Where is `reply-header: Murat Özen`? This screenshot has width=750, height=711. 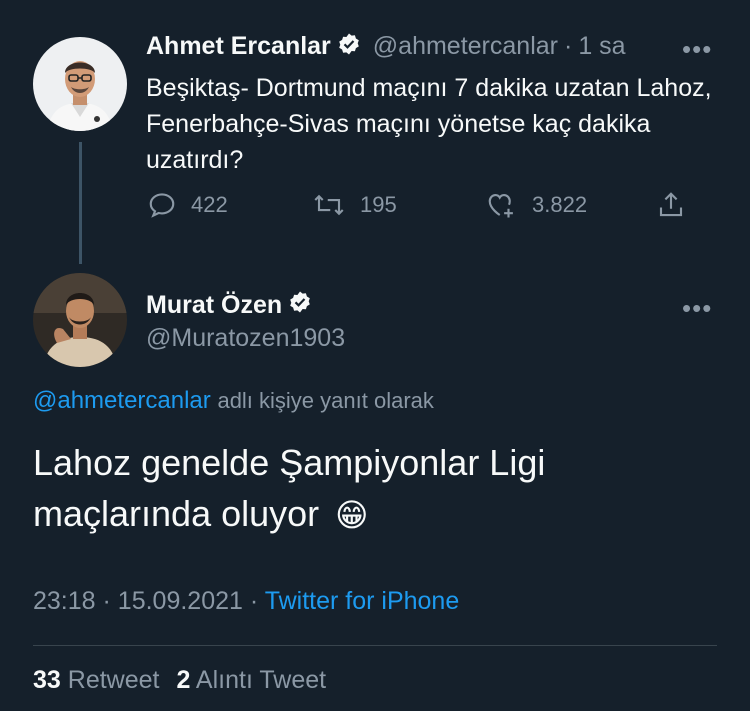
reply-header: Murat Özen is located at coordinates (229, 305).